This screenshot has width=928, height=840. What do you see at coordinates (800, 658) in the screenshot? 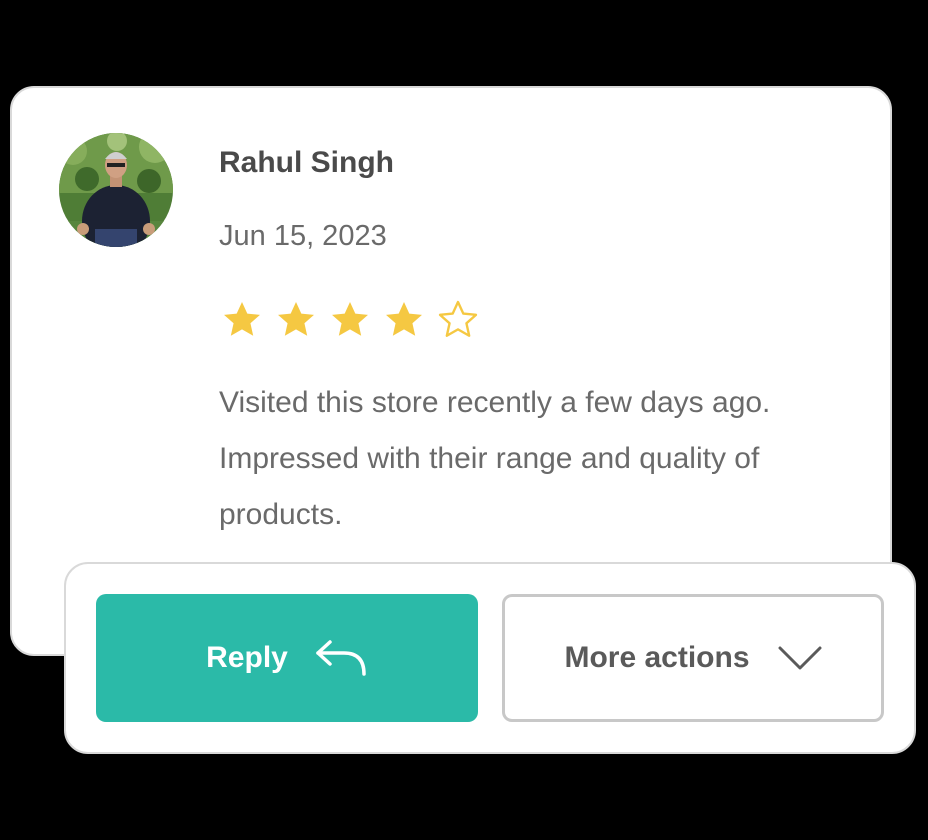
I see `chevron-down-icon` at bounding box center [800, 658].